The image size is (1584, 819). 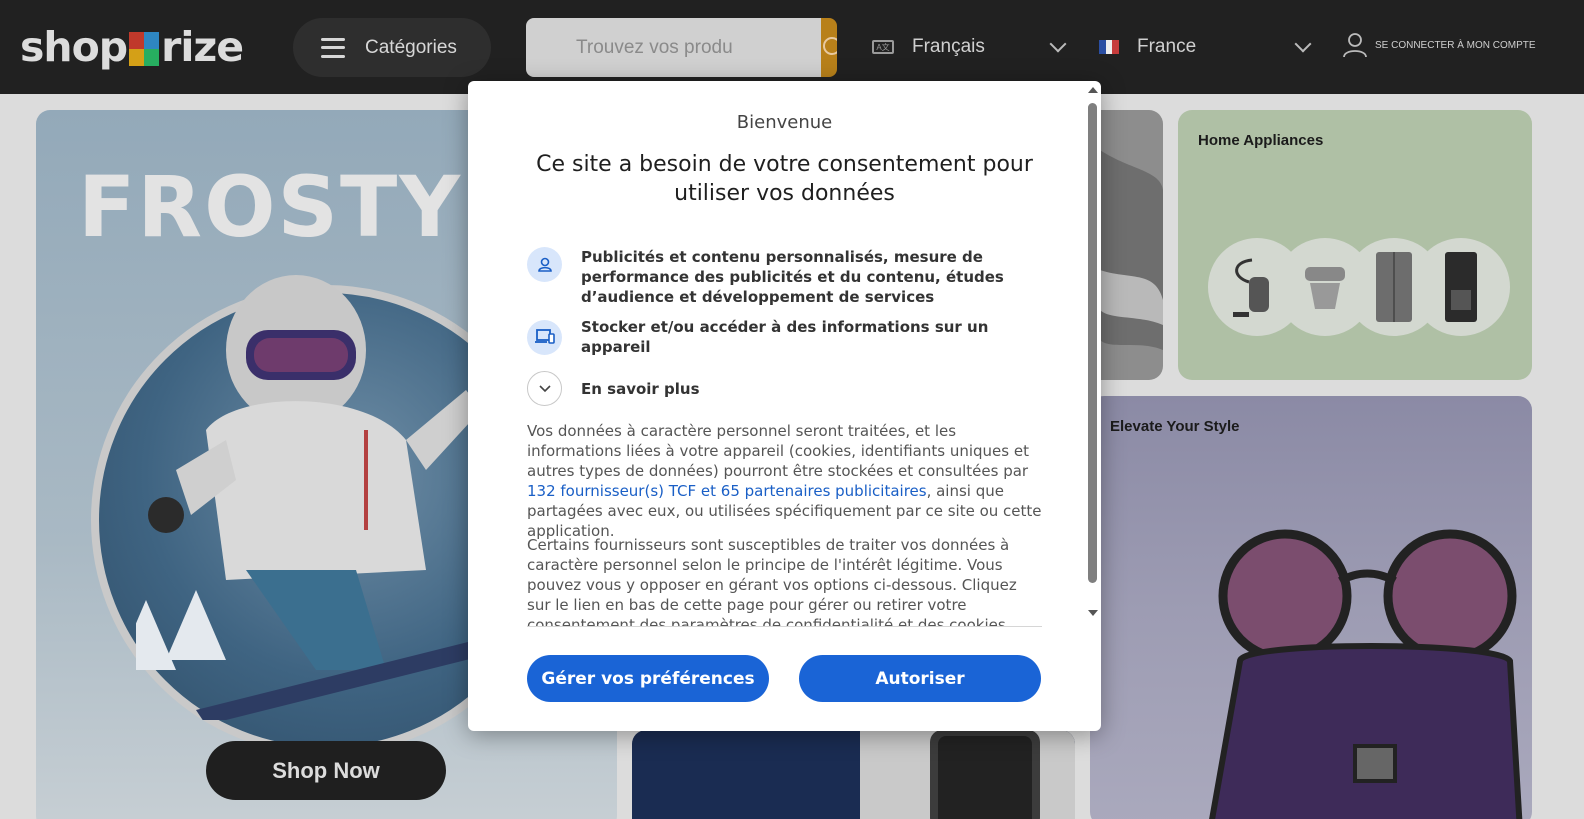 I want to click on categories-button: Catégories, so click(x=392, y=47).